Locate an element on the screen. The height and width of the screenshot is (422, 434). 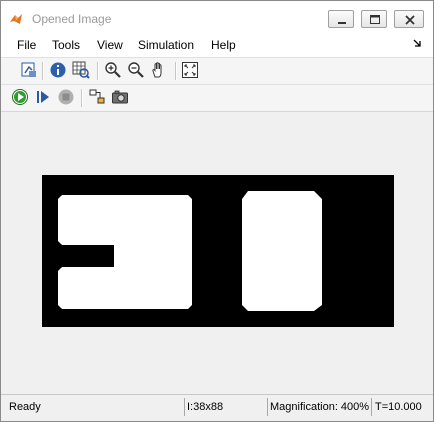
minimize-icon is located at coordinates (342, 23).